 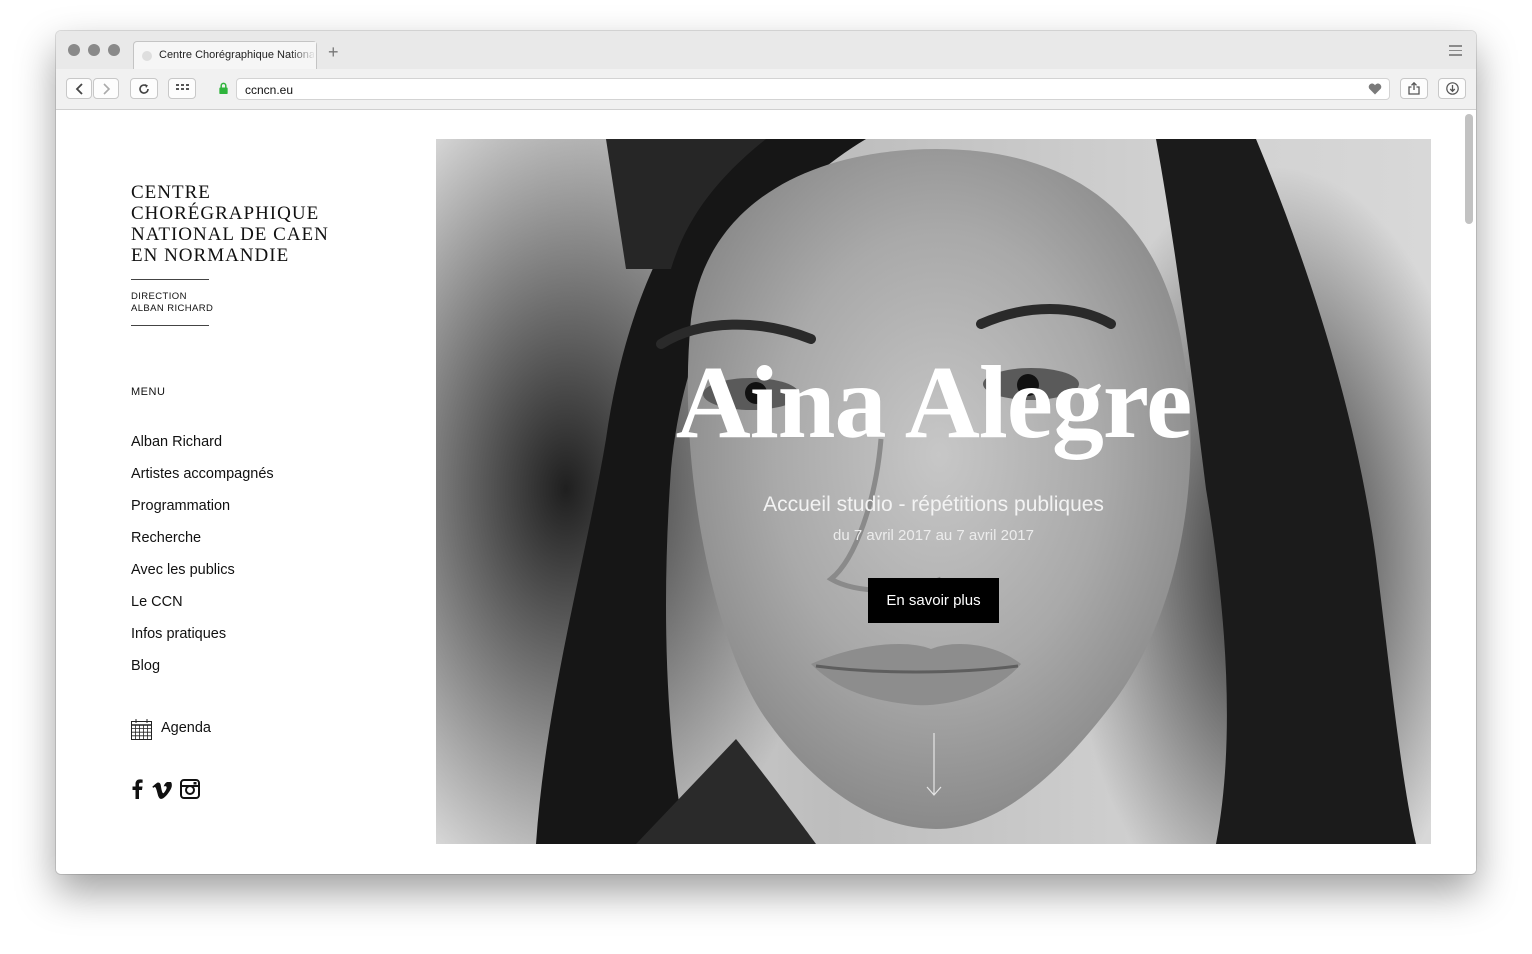 I want to click on browser-toolbar: ccncn.eu, so click(x=766, y=89).